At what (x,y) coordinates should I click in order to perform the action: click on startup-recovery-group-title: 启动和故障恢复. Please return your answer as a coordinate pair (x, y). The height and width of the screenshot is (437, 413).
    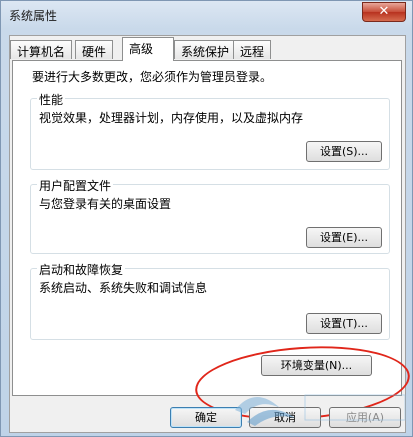
    Looking at the image, I should click on (81, 269).